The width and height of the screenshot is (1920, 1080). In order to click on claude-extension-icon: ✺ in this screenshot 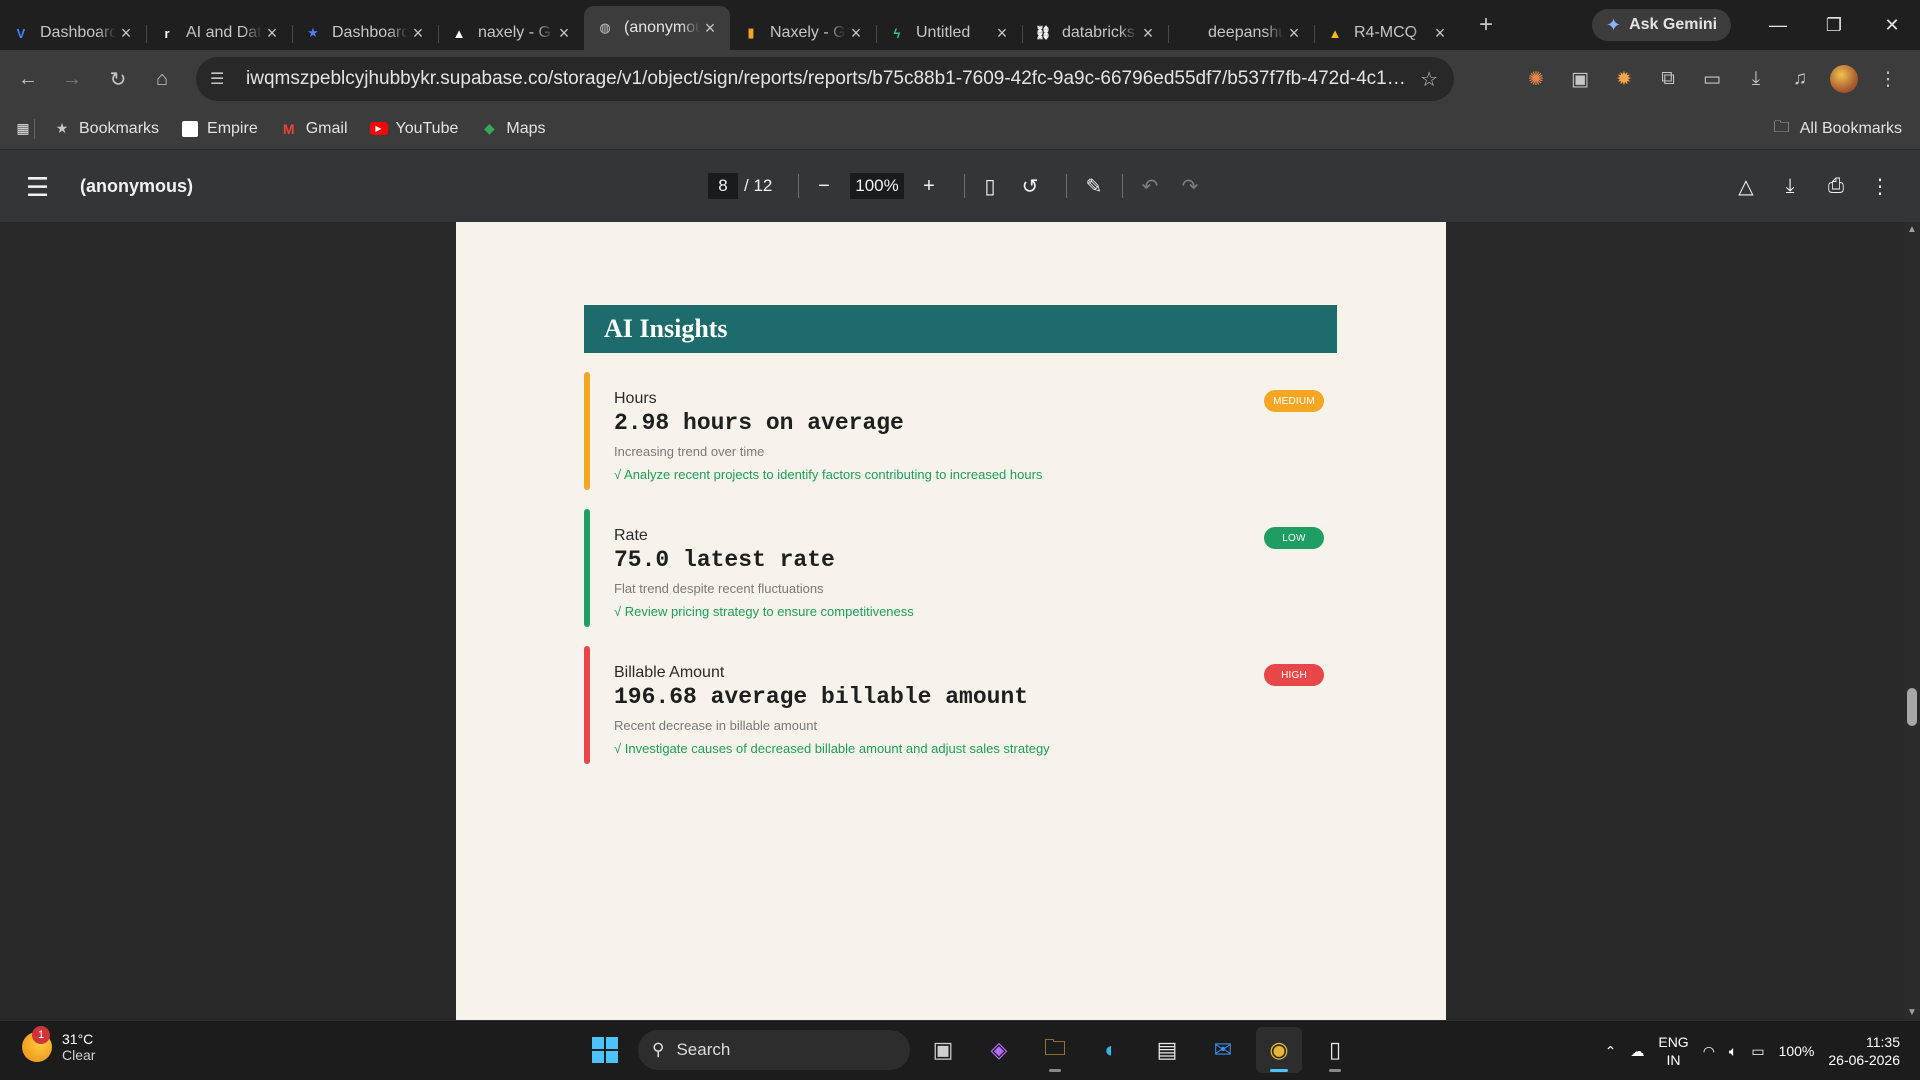, I will do `click(1536, 79)`.